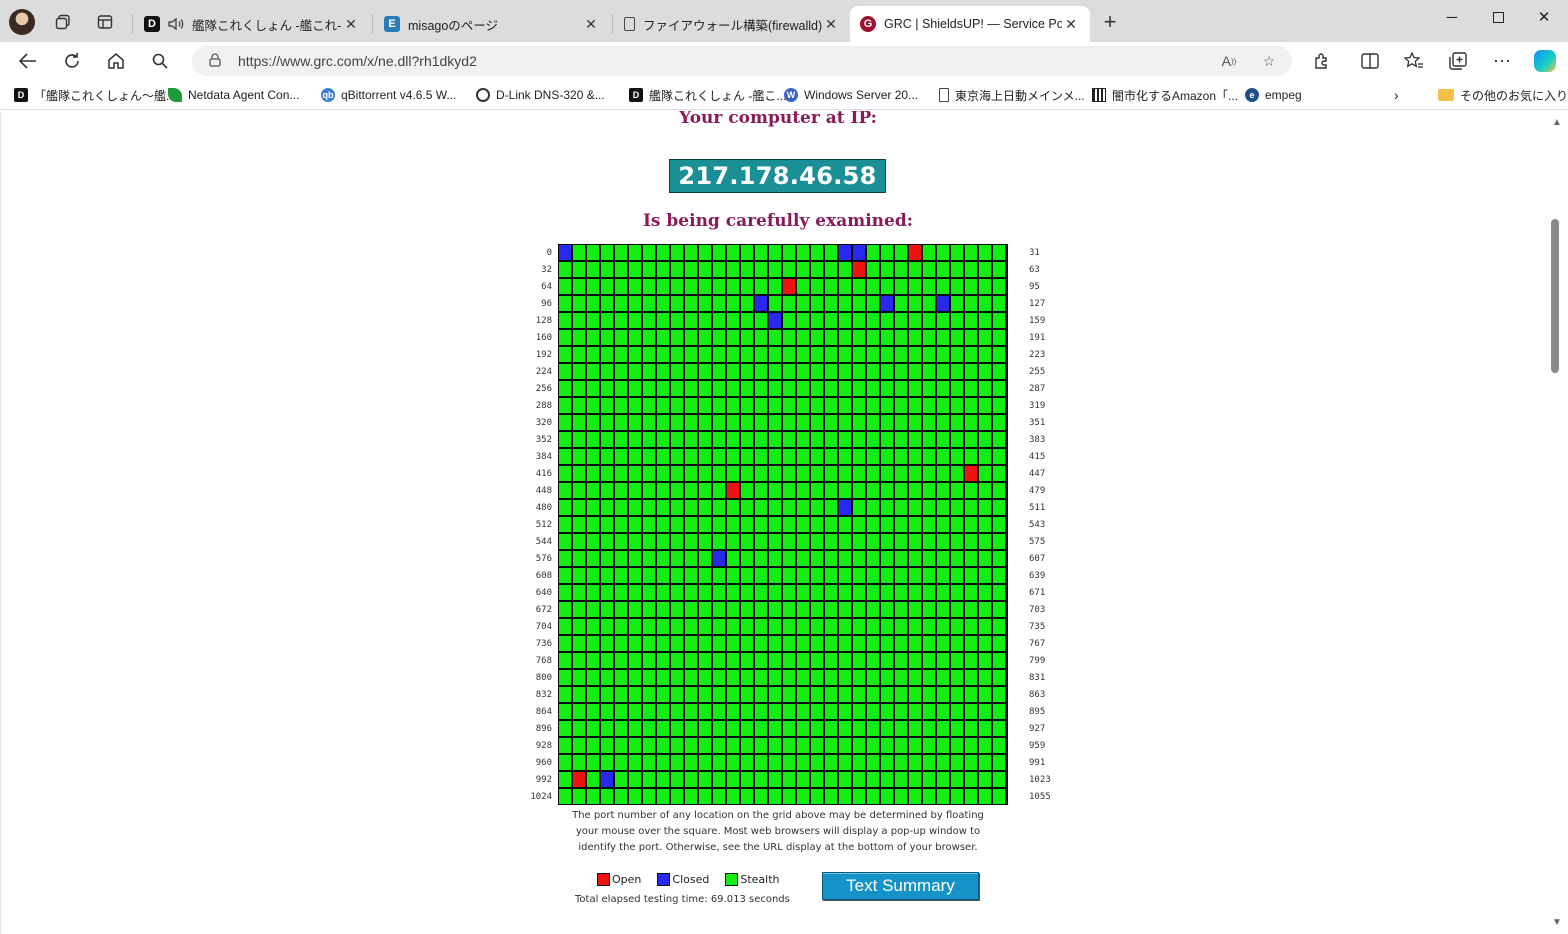 The height and width of the screenshot is (934, 1568). What do you see at coordinates (1555, 296) in the screenshot?
I see `scroll-thumb` at bounding box center [1555, 296].